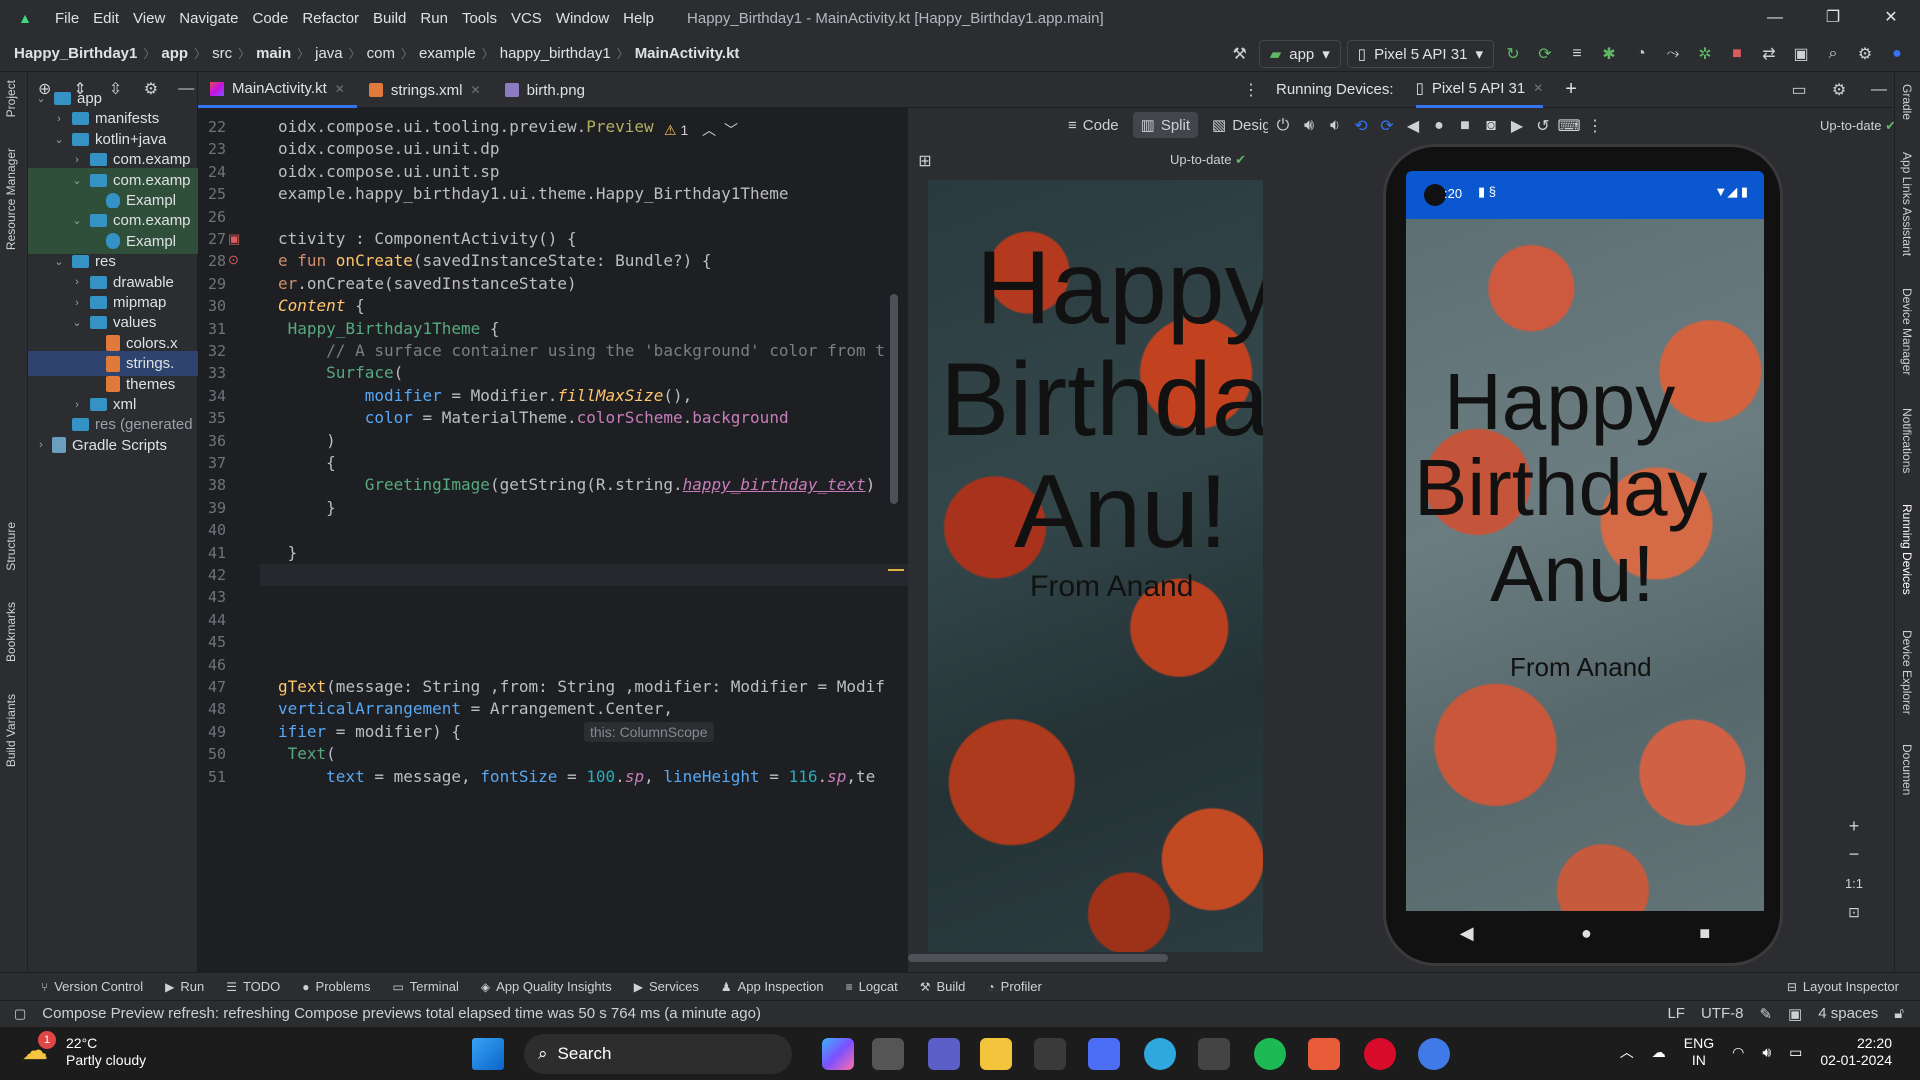  I want to click on tree-item: › Gradle Scripts, so click(113, 445).